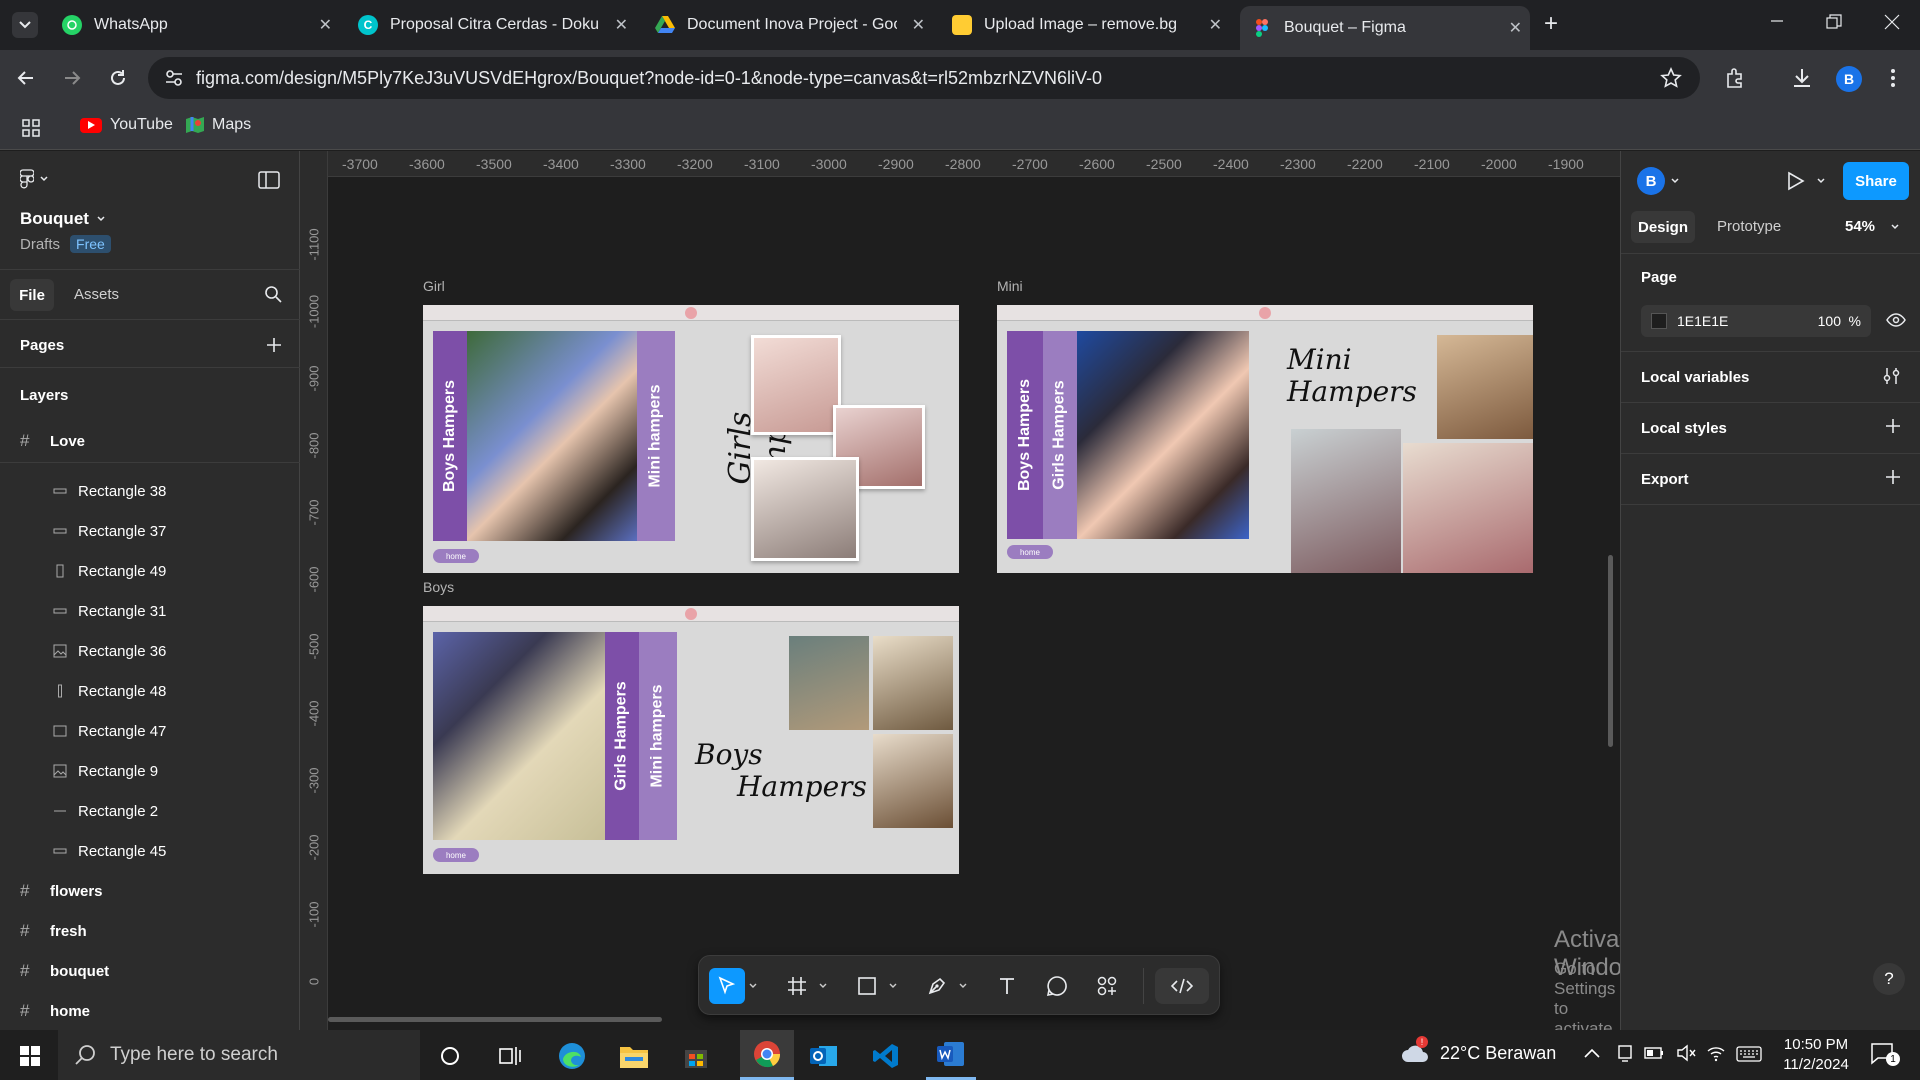 This screenshot has width=1920, height=1080. What do you see at coordinates (1663, 227) in the screenshot?
I see `tab-design: Design` at bounding box center [1663, 227].